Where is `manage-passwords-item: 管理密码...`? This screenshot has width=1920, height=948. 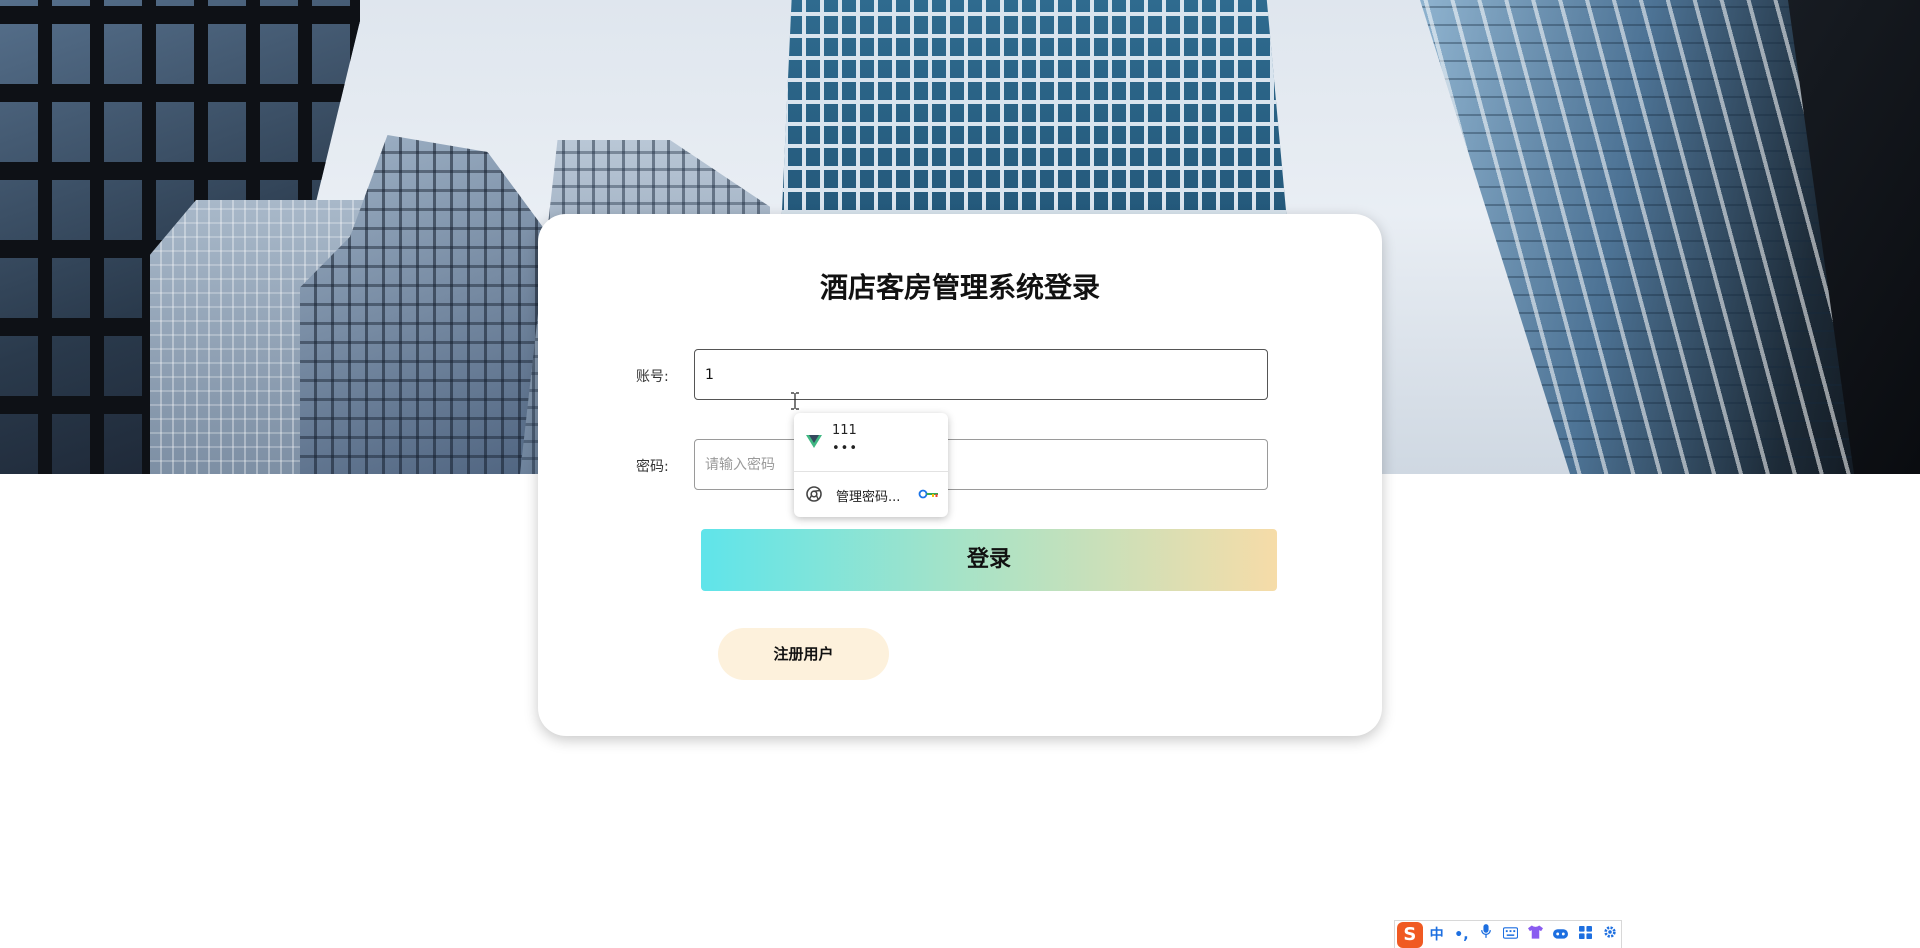 manage-passwords-item: 管理密码... is located at coordinates (871, 494).